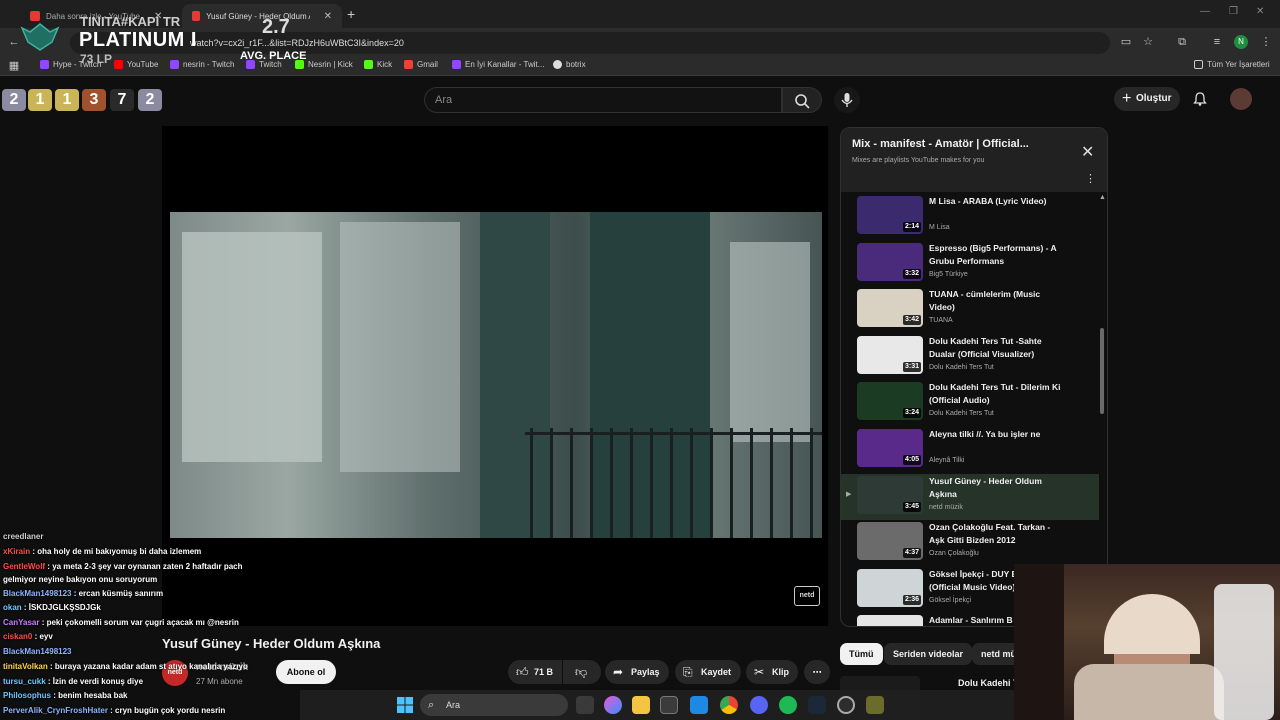 The width and height of the screenshot is (1280, 720). What do you see at coordinates (1126, 42) in the screenshot?
I see `cast-icon: ▭` at bounding box center [1126, 42].